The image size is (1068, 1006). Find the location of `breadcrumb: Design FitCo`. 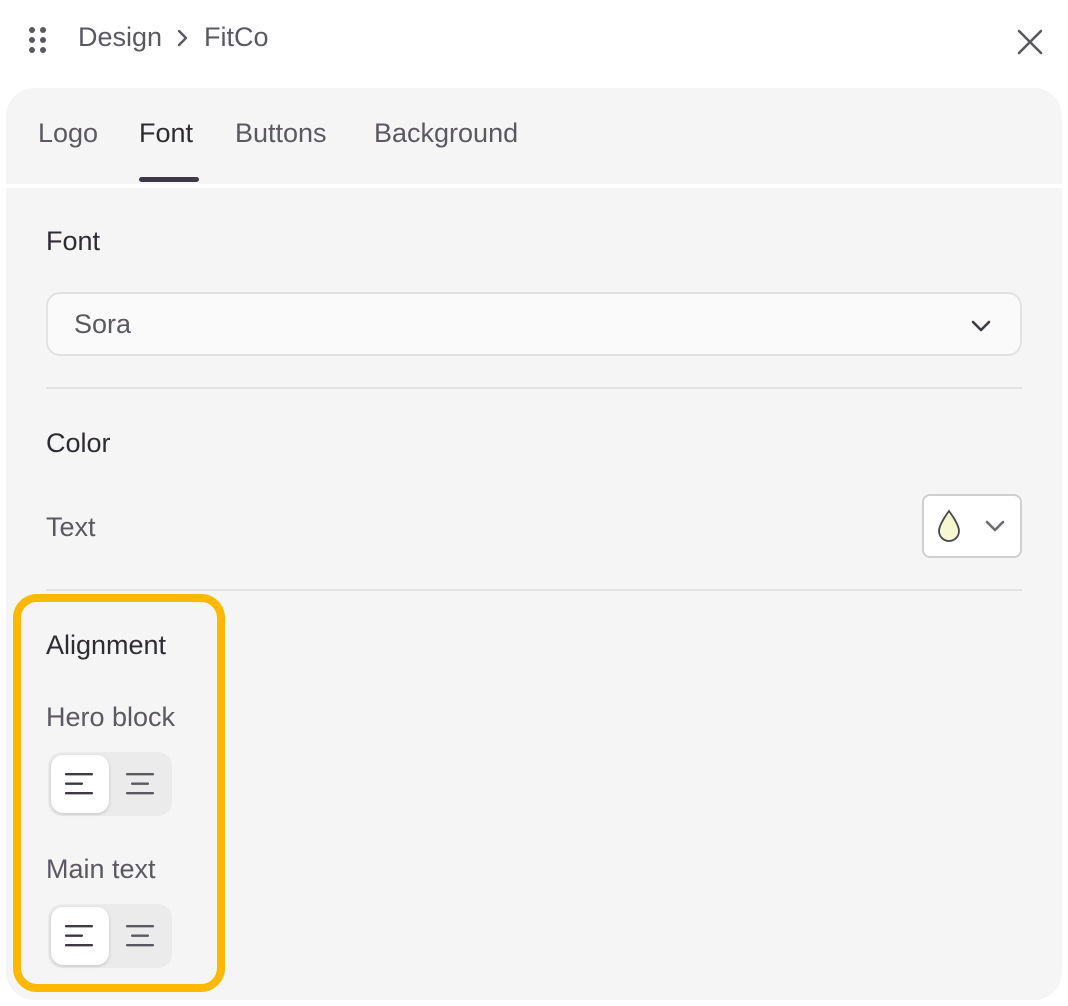

breadcrumb: Design FitCo is located at coordinates (173, 37).